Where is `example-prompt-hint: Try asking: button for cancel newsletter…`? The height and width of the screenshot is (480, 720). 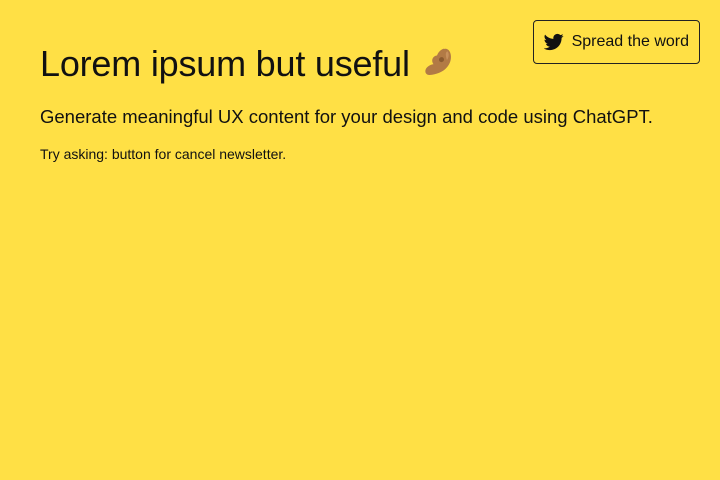 example-prompt-hint: Try asking: button for cancel newsletter… is located at coordinates (163, 154).